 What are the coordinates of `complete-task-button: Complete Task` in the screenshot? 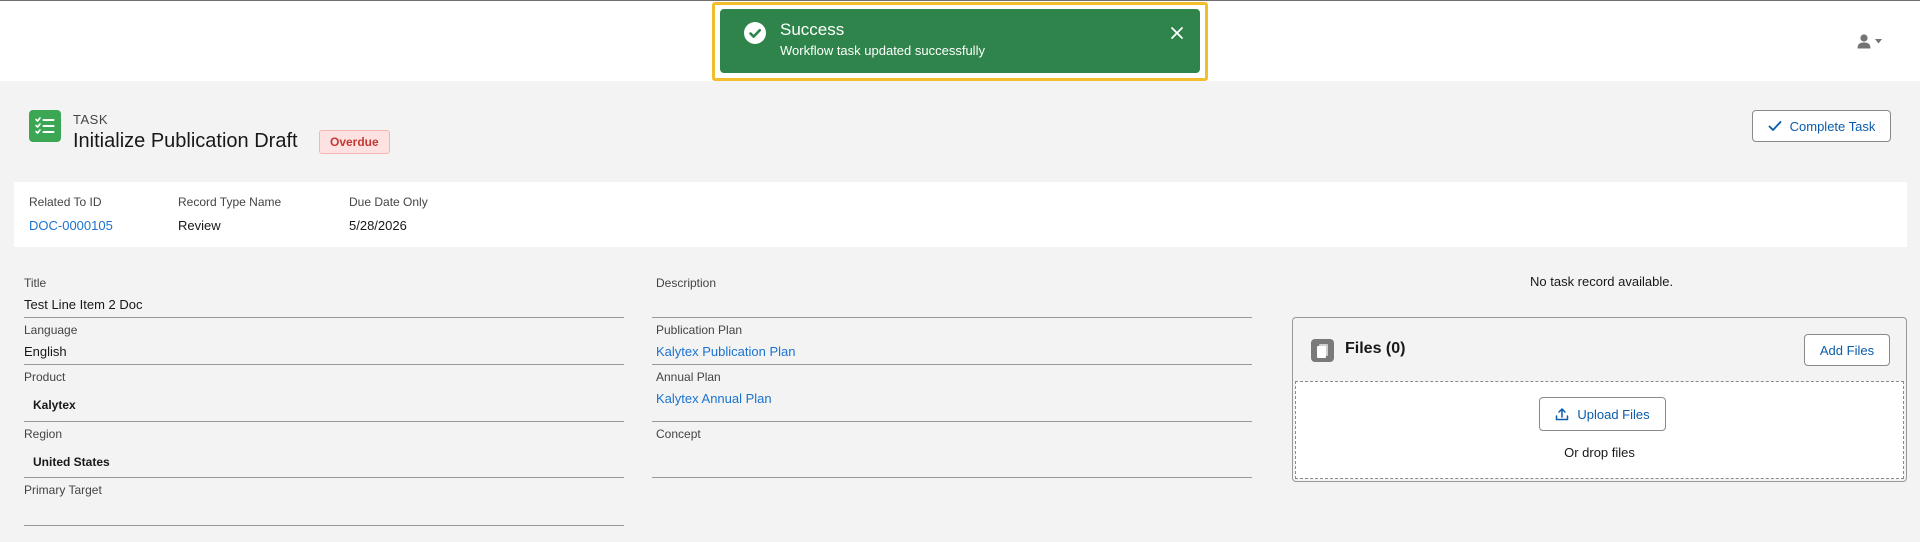 It's located at (1821, 126).